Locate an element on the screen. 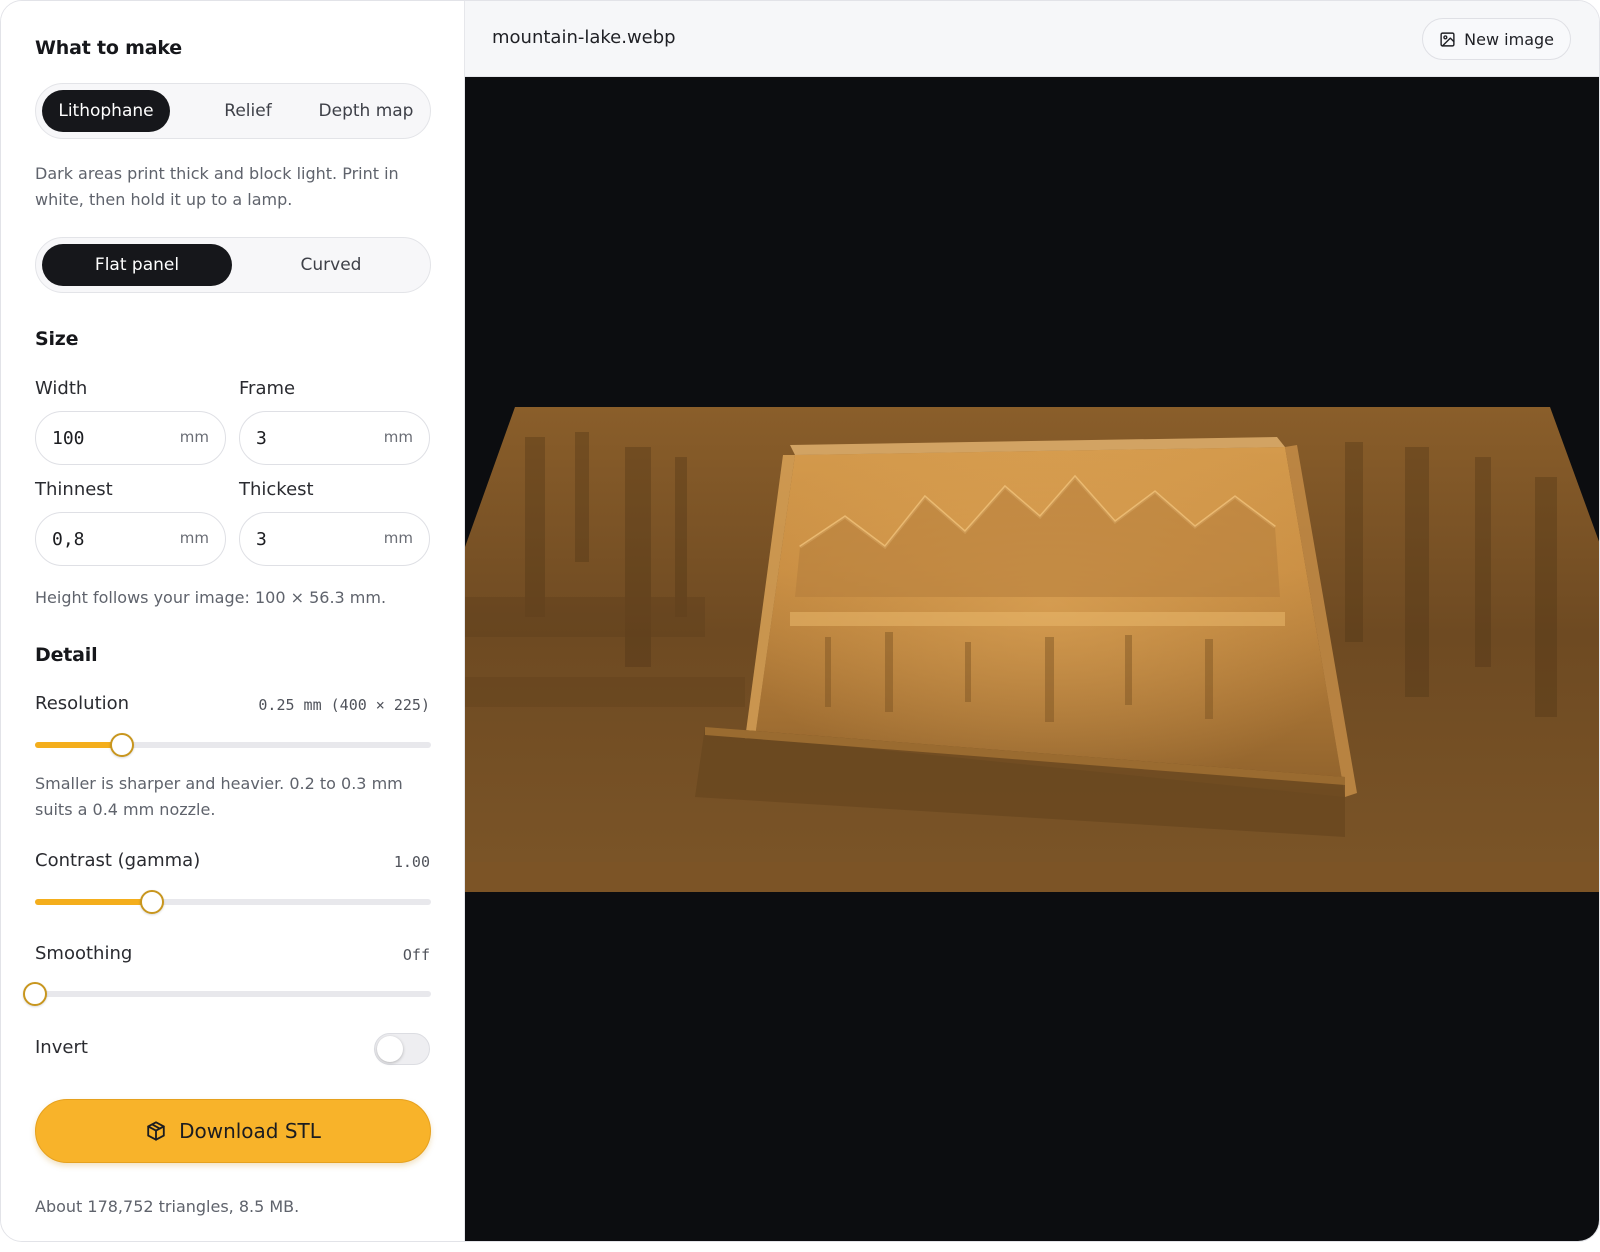  what-to-make-heading: What to make is located at coordinates (108, 48).